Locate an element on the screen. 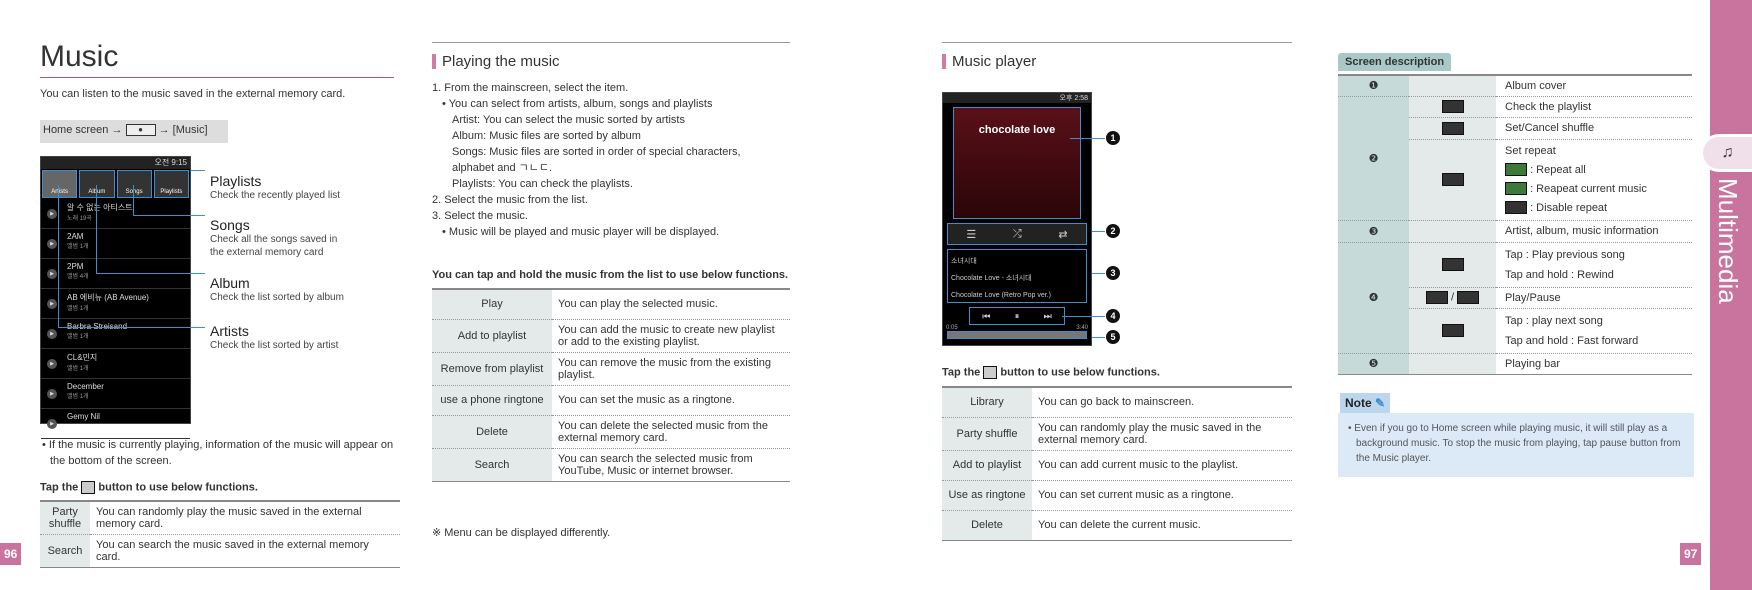 The height and width of the screenshot is (590, 1752). desc-repeat-one: : Reapeat current music is located at coordinates (1588, 188).